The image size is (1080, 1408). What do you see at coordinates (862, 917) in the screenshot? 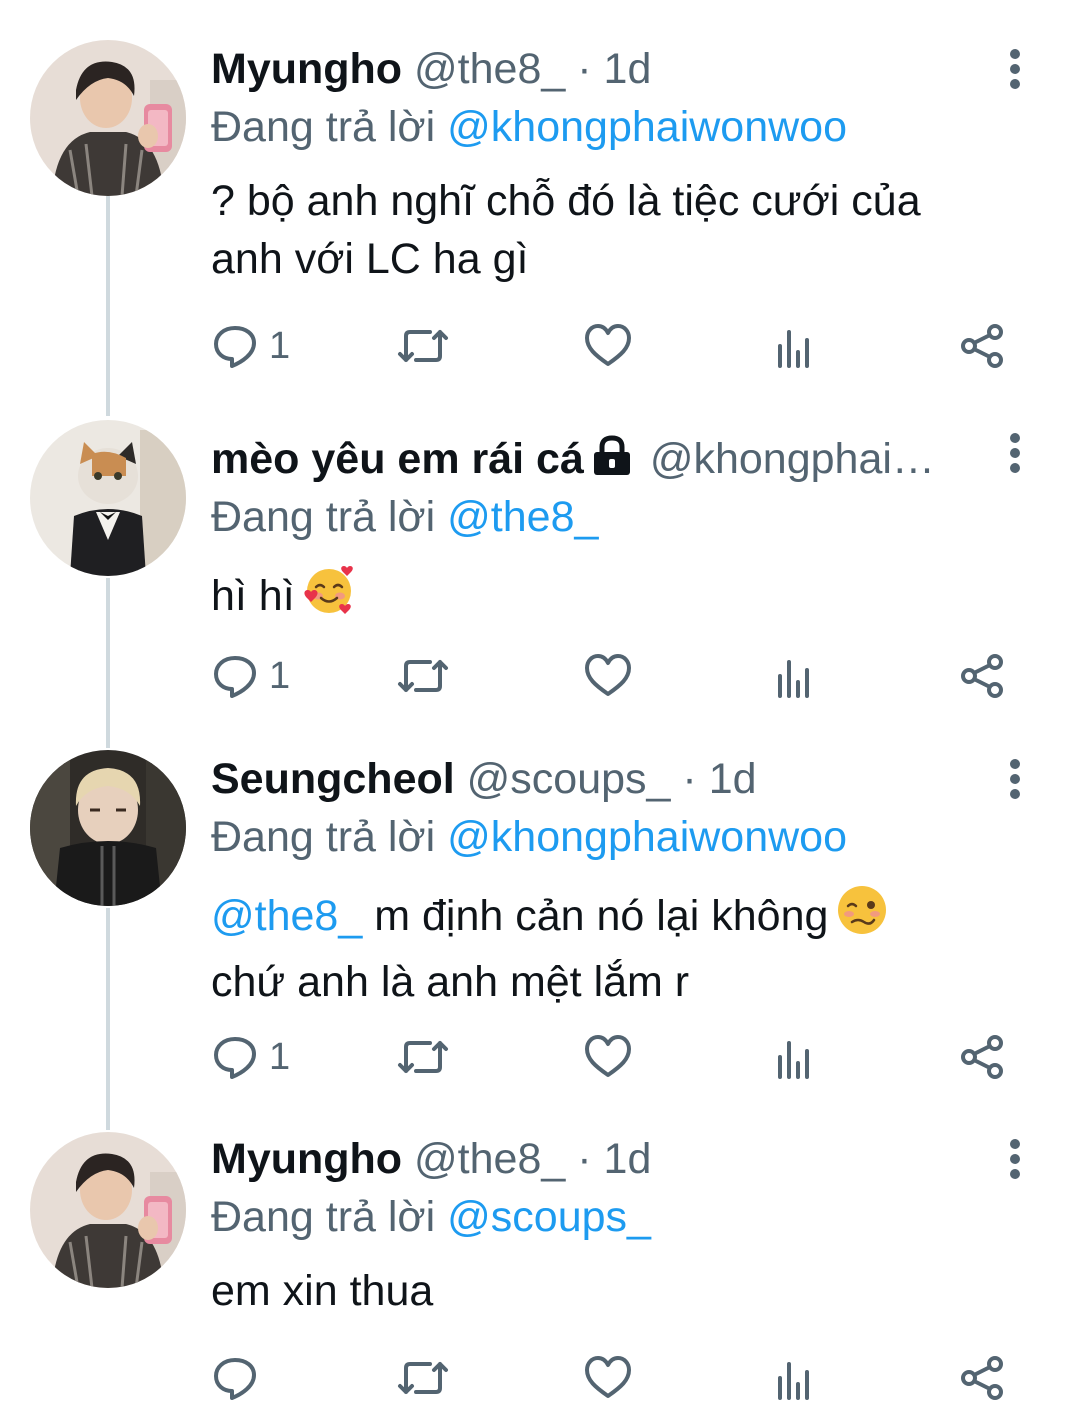
I see `woozy-face-icon` at bounding box center [862, 917].